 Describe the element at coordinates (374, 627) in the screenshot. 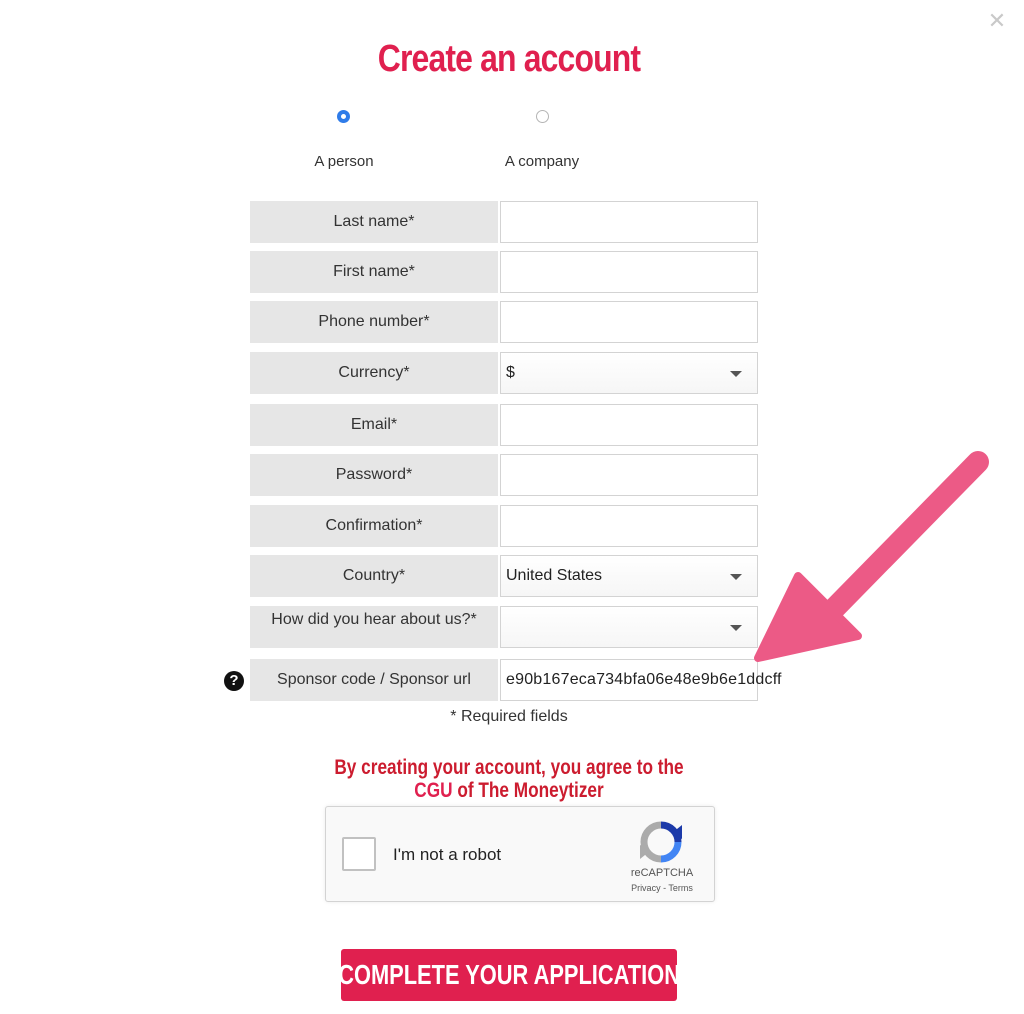

I see `referral-label: How did you hear about us?*` at that location.